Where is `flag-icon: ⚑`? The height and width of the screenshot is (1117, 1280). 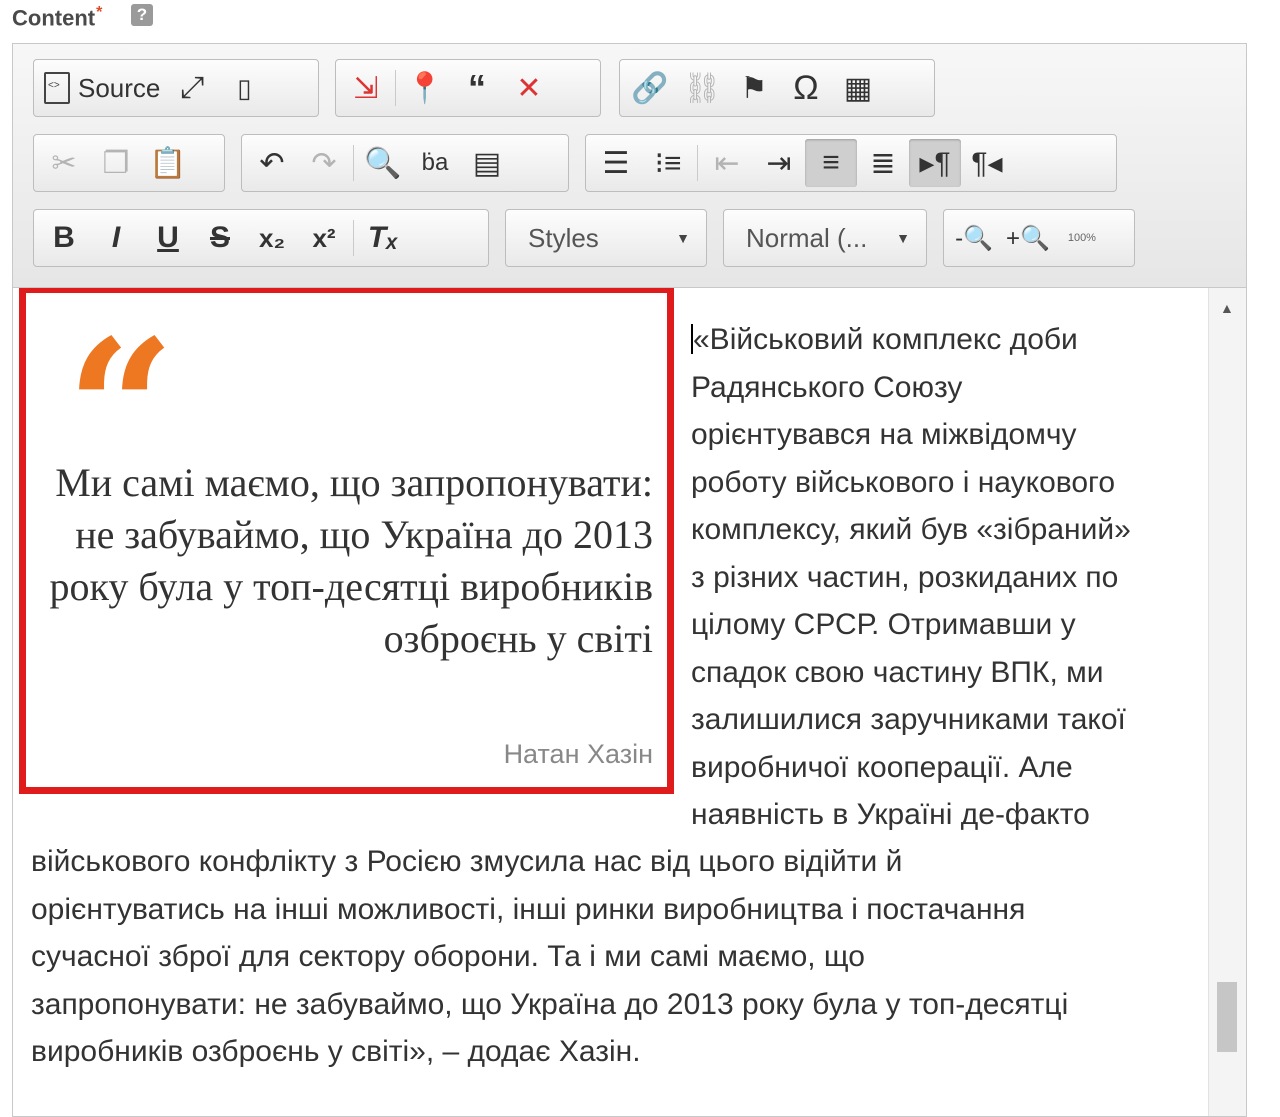
flag-icon: ⚑ is located at coordinates (754, 88).